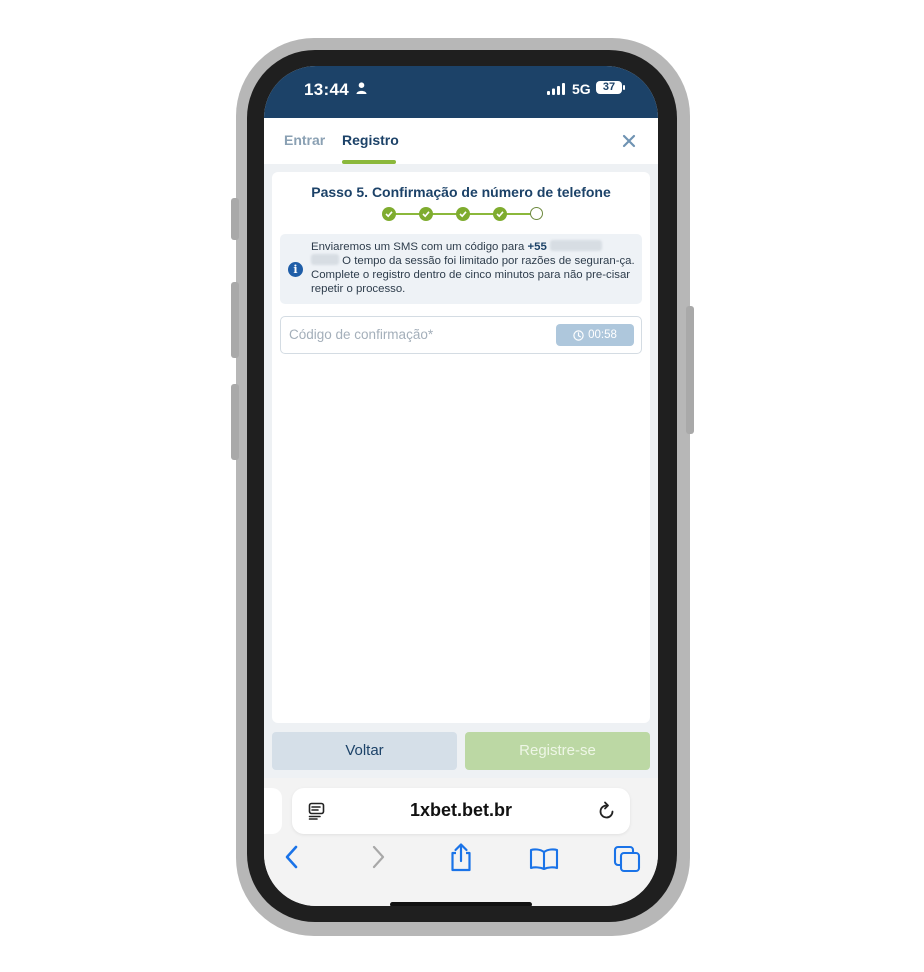 The width and height of the screenshot is (924, 972). Describe the element at coordinates (461, 92) in the screenshot. I see `status-bar: 13:44 5G 37` at that location.